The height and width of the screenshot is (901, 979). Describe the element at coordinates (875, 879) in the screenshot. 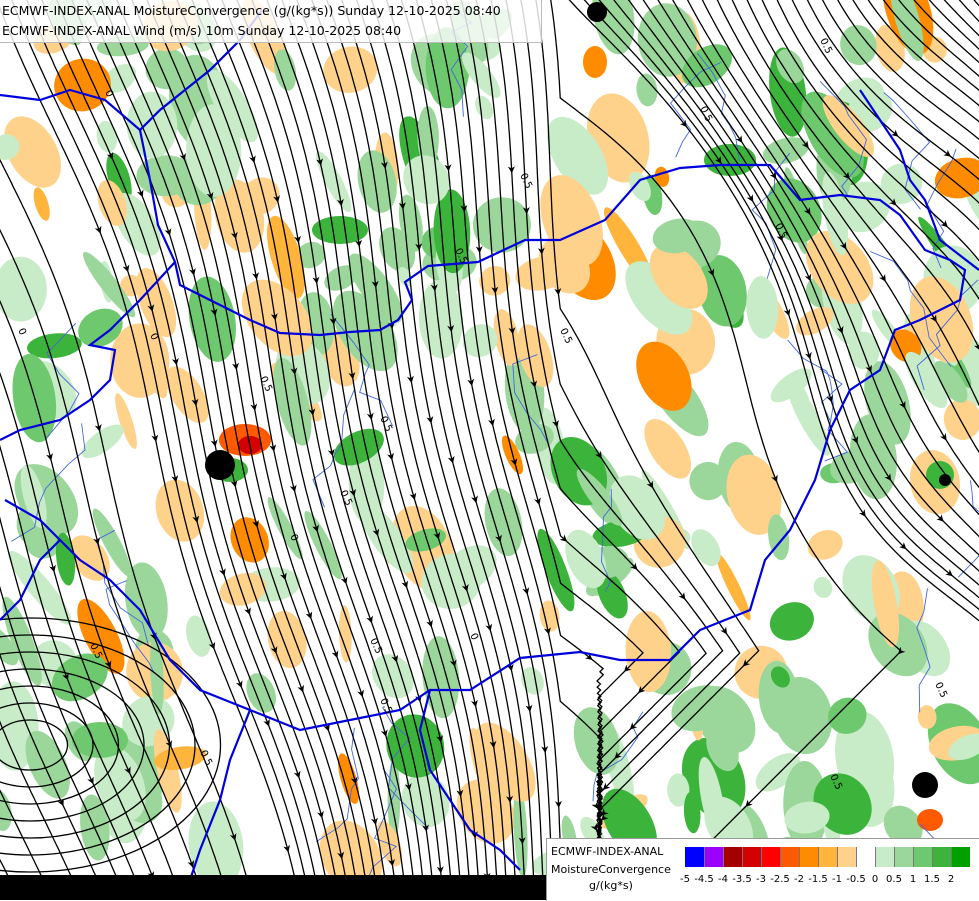

I see `legend-tick-label: 0` at that location.